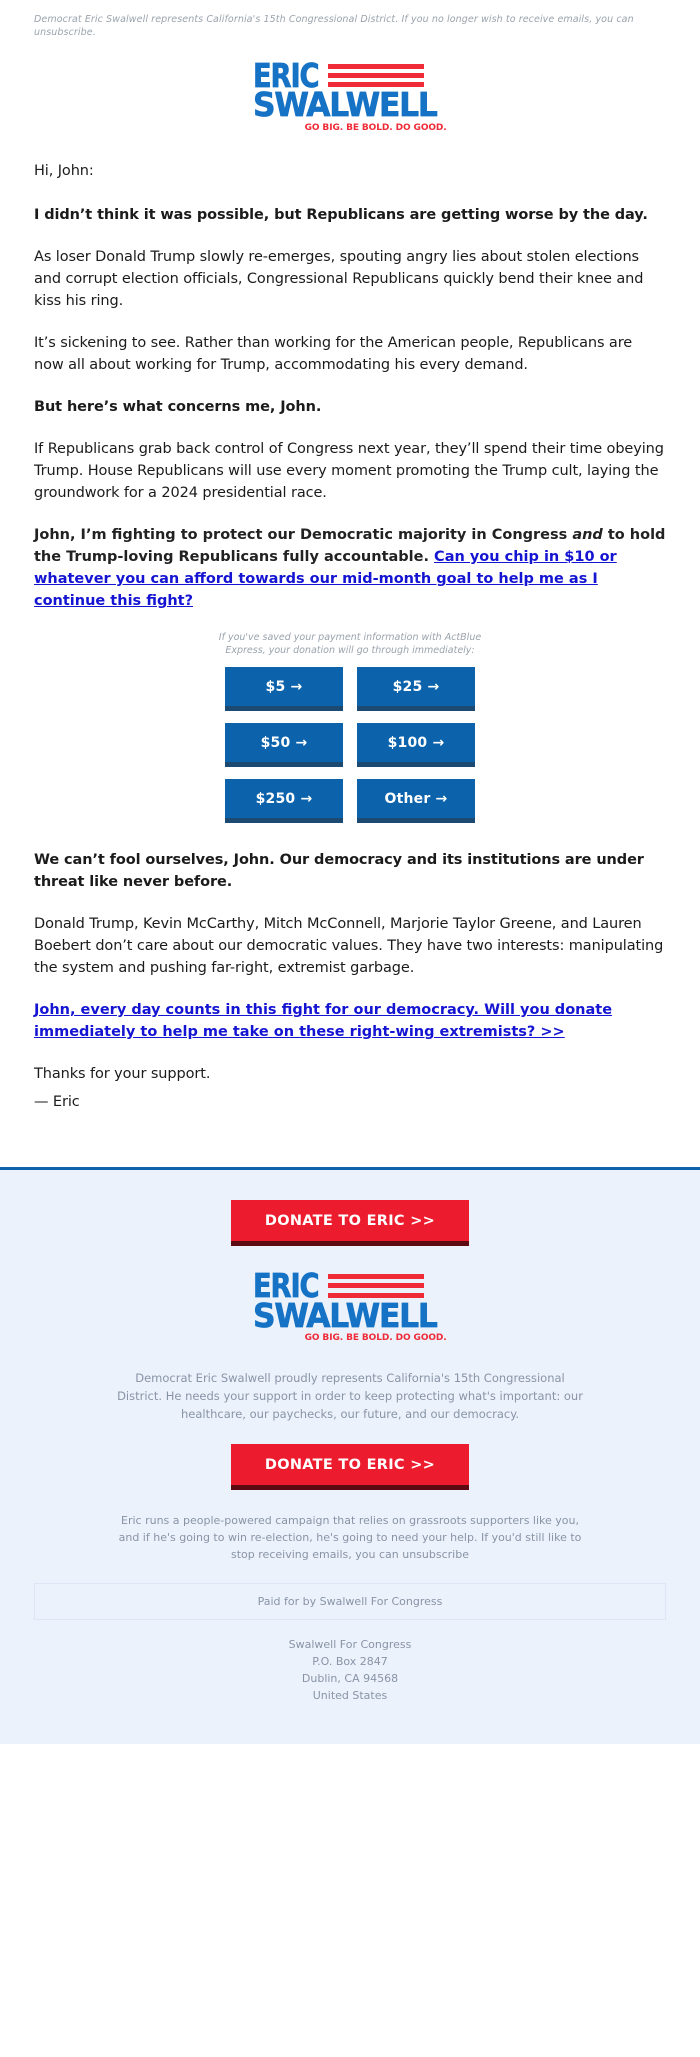 The width and height of the screenshot is (700, 2057). I want to click on greeting-line: Hi, John:, so click(64, 170).